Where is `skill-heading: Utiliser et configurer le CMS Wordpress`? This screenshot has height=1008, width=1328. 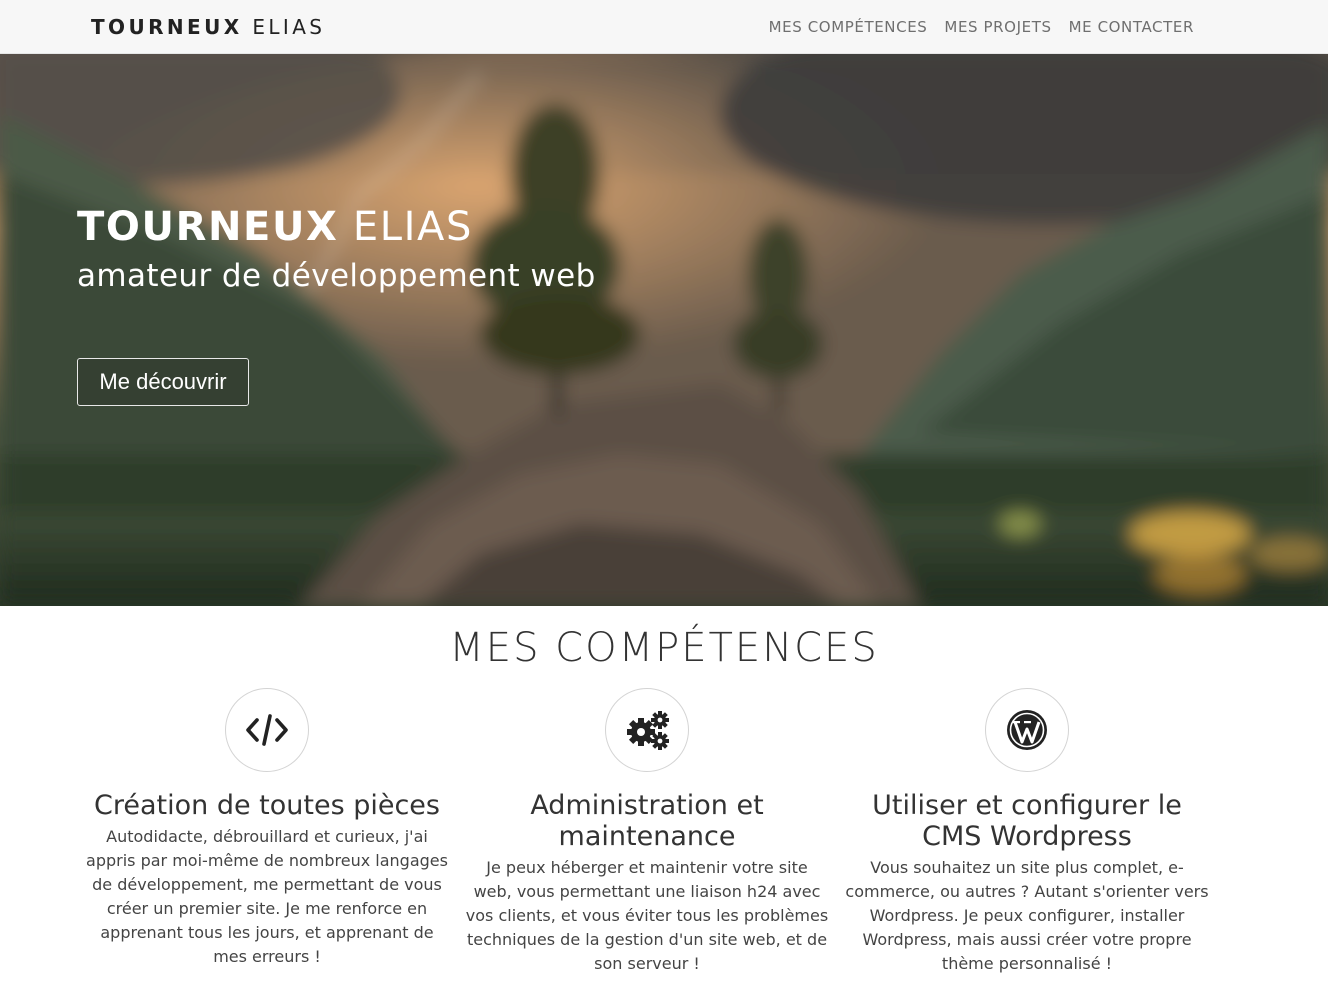 skill-heading: Utiliser et configurer le CMS Wordpress is located at coordinates (1027, 821).